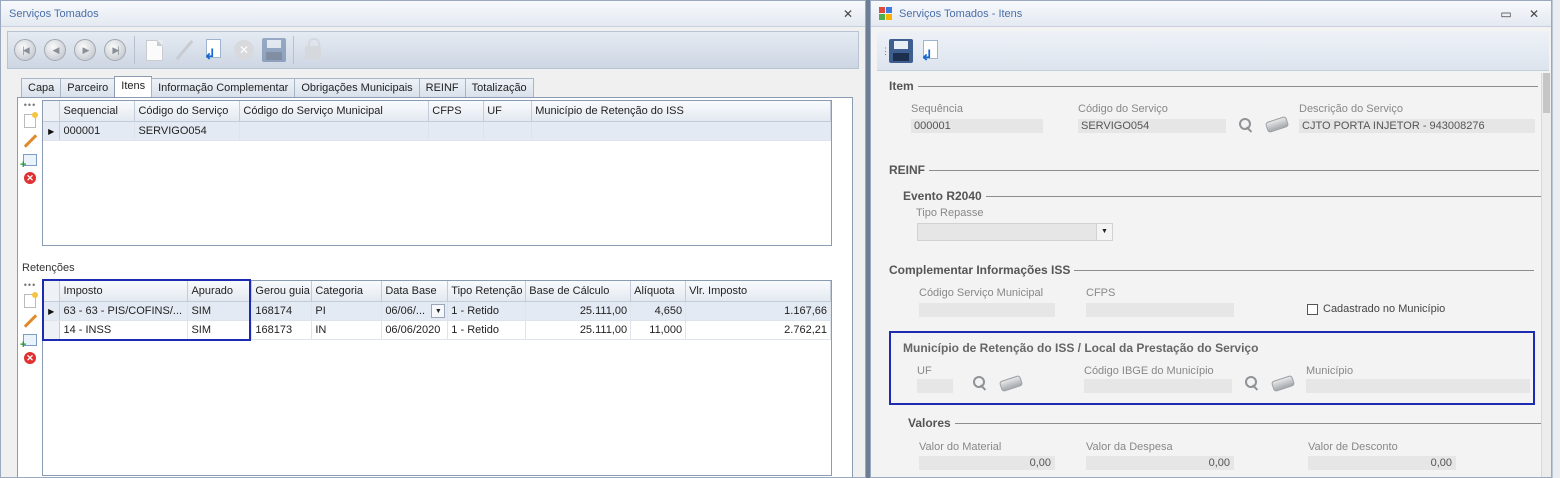  I want to click on col-uf: UF, so click(508, 111).